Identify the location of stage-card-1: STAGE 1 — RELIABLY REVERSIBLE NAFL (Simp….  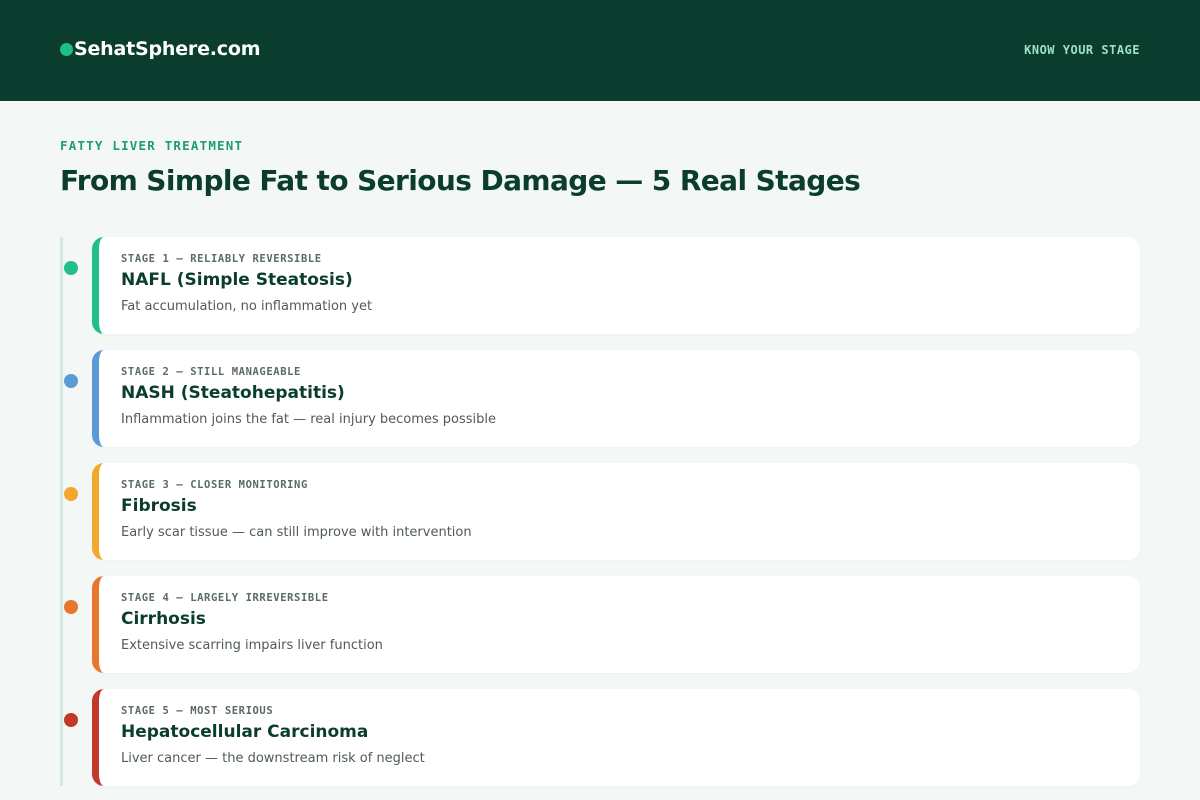
(616, 285).